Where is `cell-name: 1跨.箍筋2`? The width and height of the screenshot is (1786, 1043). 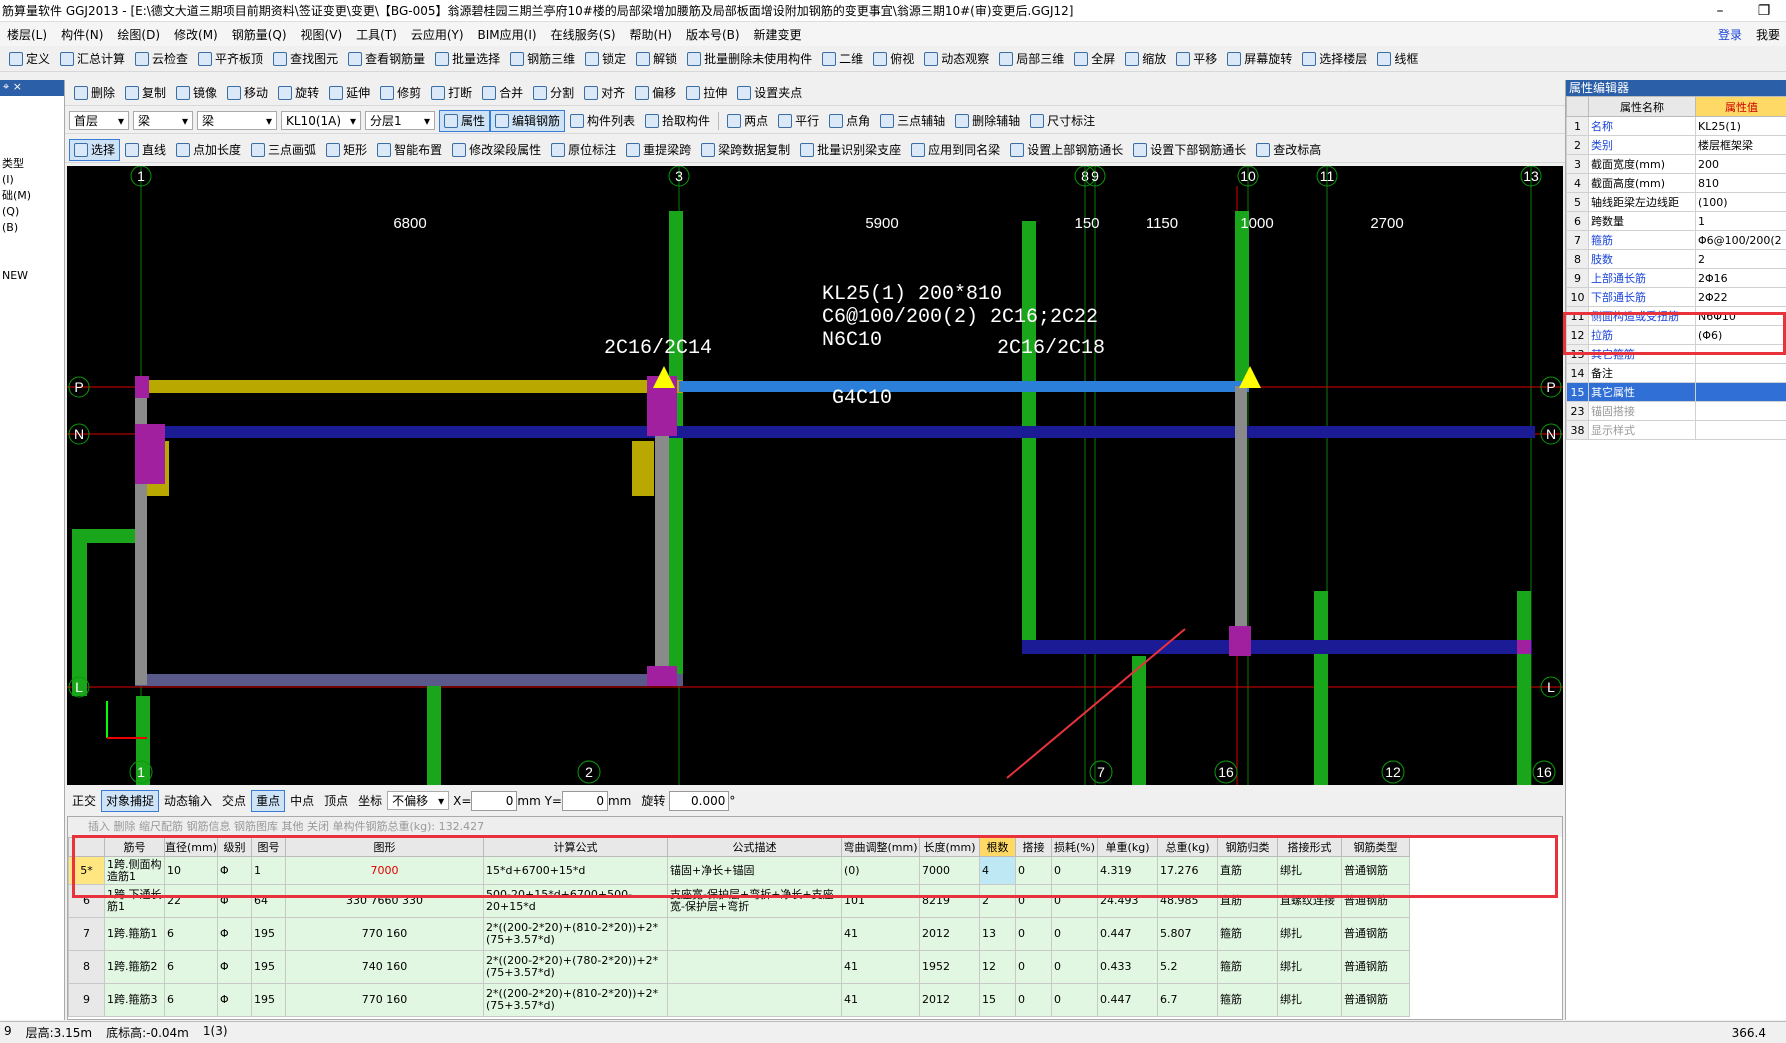
cell-name: 1跨.箍筋2 is located at coordinates (134, 967).